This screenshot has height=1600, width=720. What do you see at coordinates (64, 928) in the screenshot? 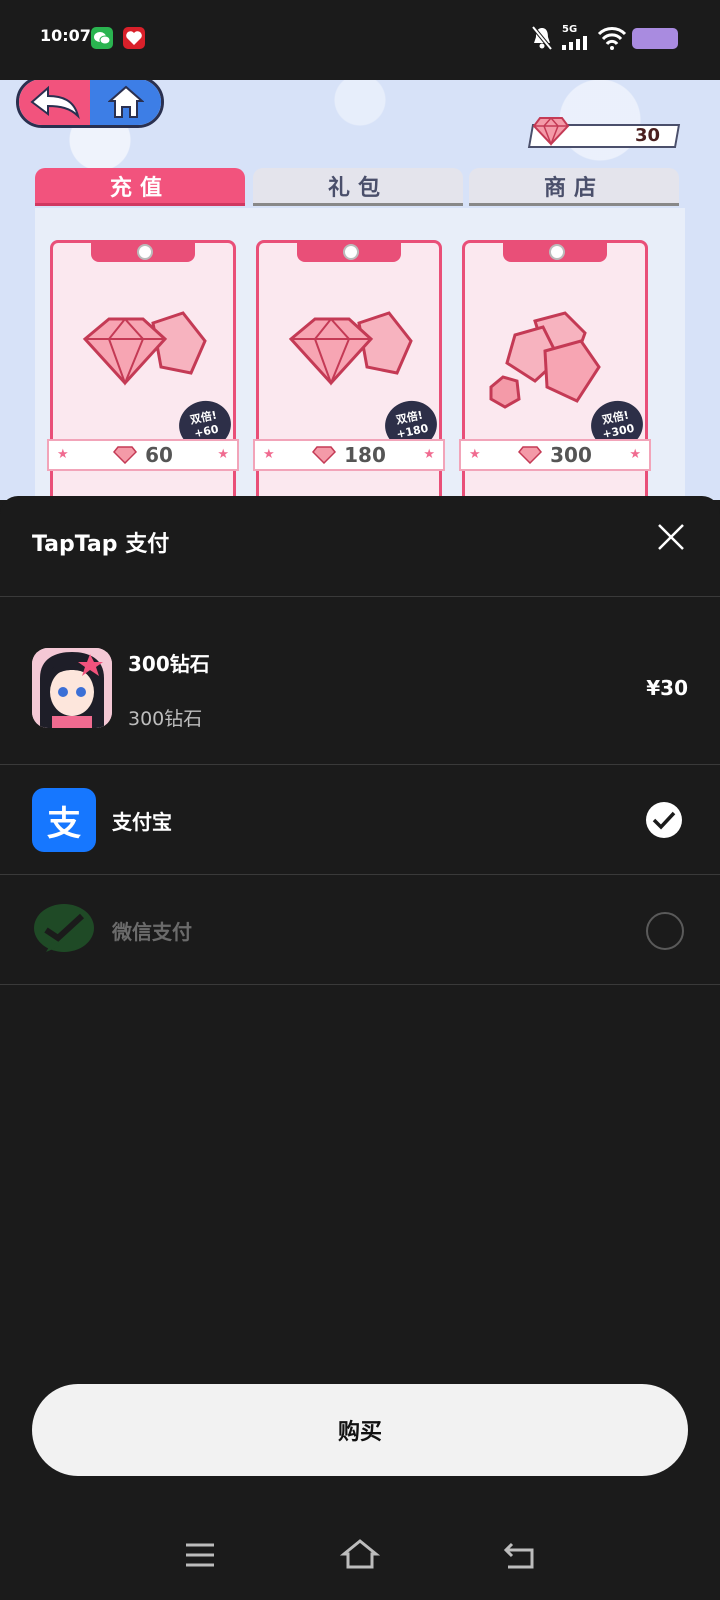
I see `wechat-pay-logo-icon` at bounding box center [64, 928].